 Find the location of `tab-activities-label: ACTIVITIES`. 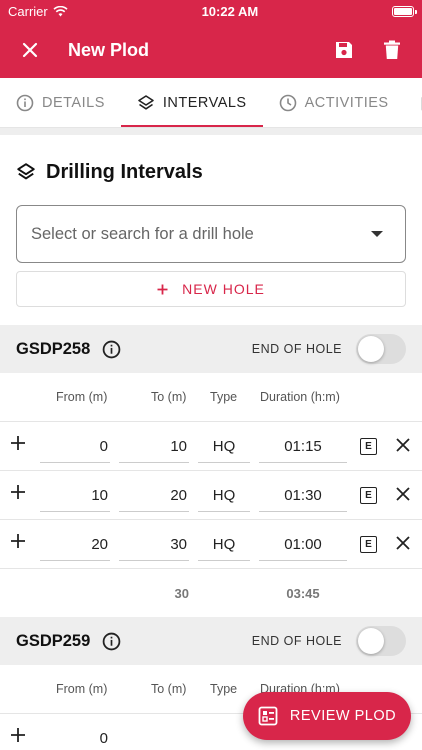

tab-activities-label: ACTIVITIES is located at coordinates (346, 102).